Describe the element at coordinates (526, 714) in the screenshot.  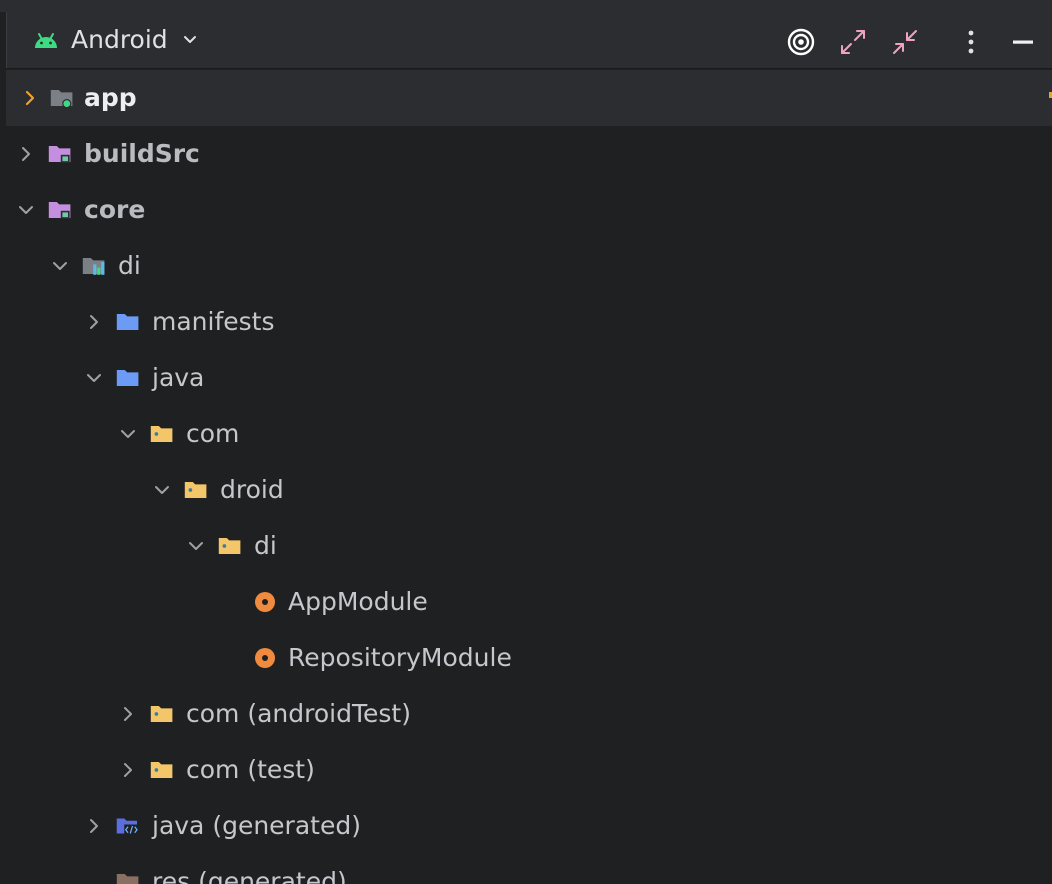
I see `tree-item-com-androidtest: com (androidTest)` at that location.